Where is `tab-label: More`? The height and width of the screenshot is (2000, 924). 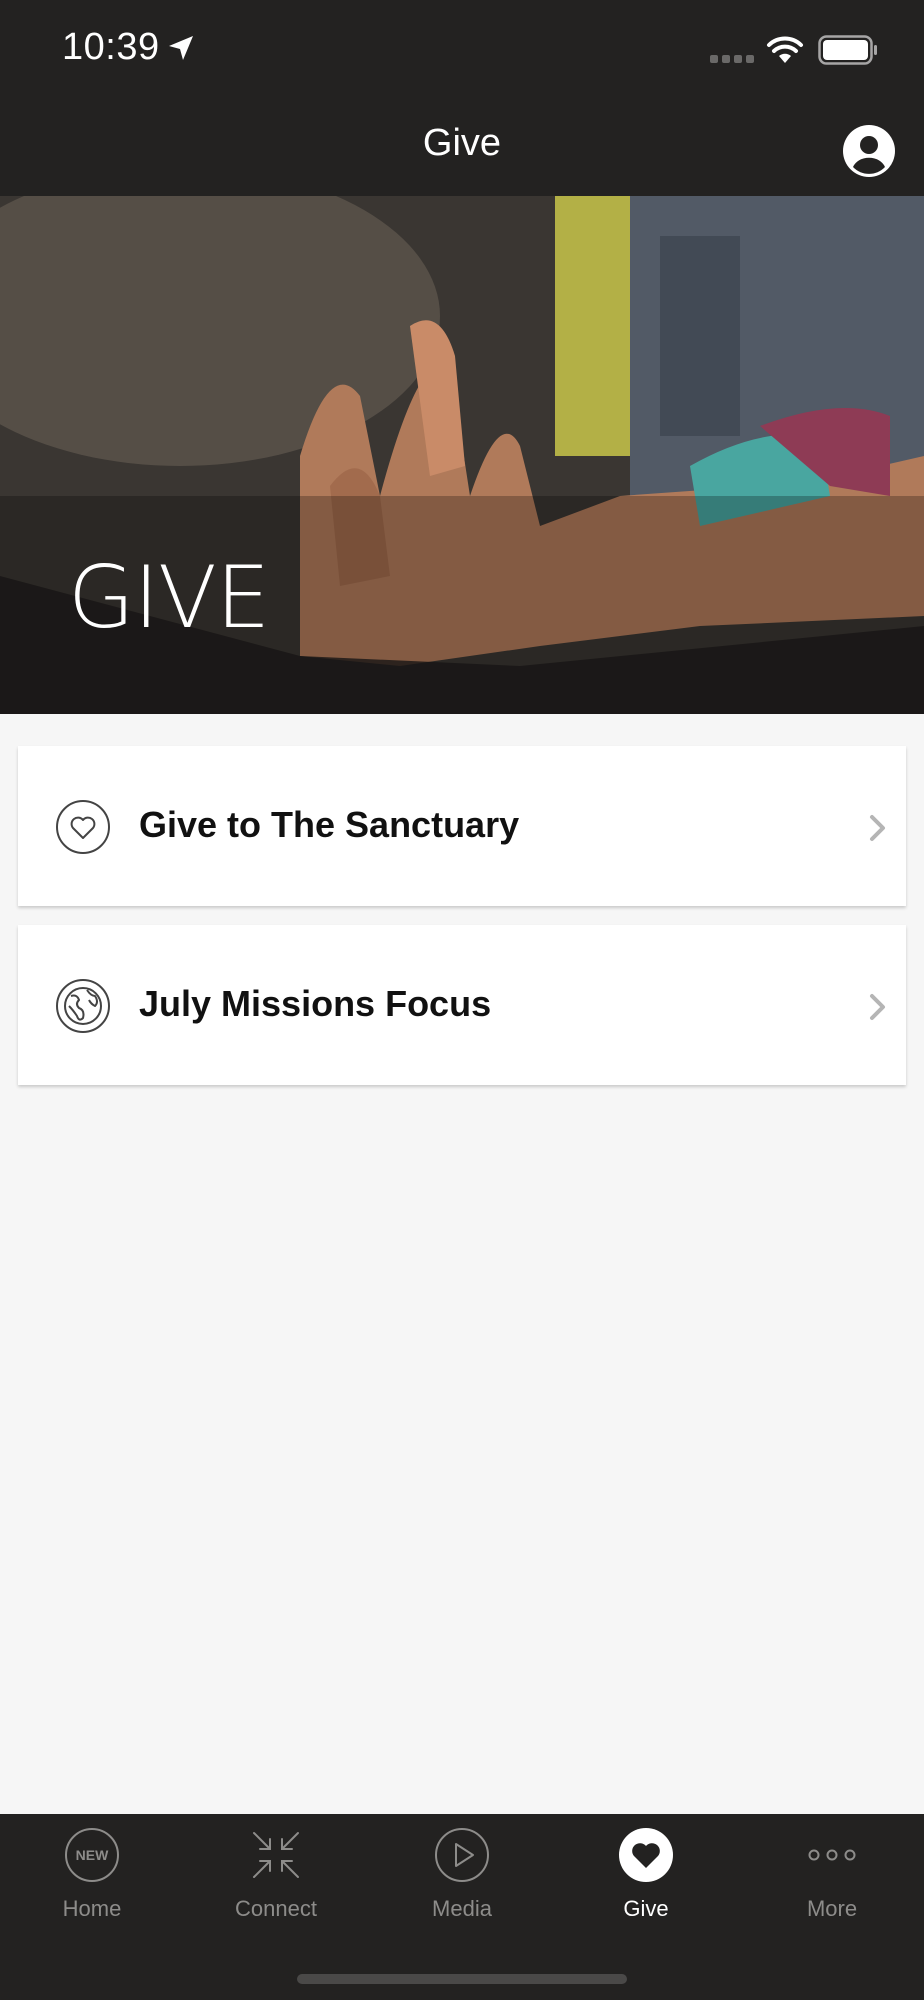
tab-label: More is located at coordinates (832, 1908).